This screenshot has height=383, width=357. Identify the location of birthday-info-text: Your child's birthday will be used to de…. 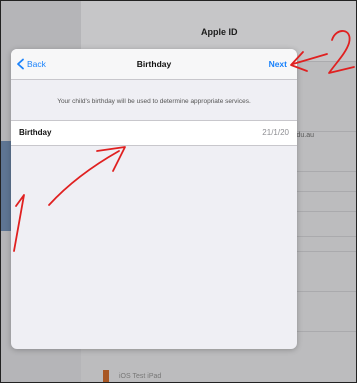
(154, 101).